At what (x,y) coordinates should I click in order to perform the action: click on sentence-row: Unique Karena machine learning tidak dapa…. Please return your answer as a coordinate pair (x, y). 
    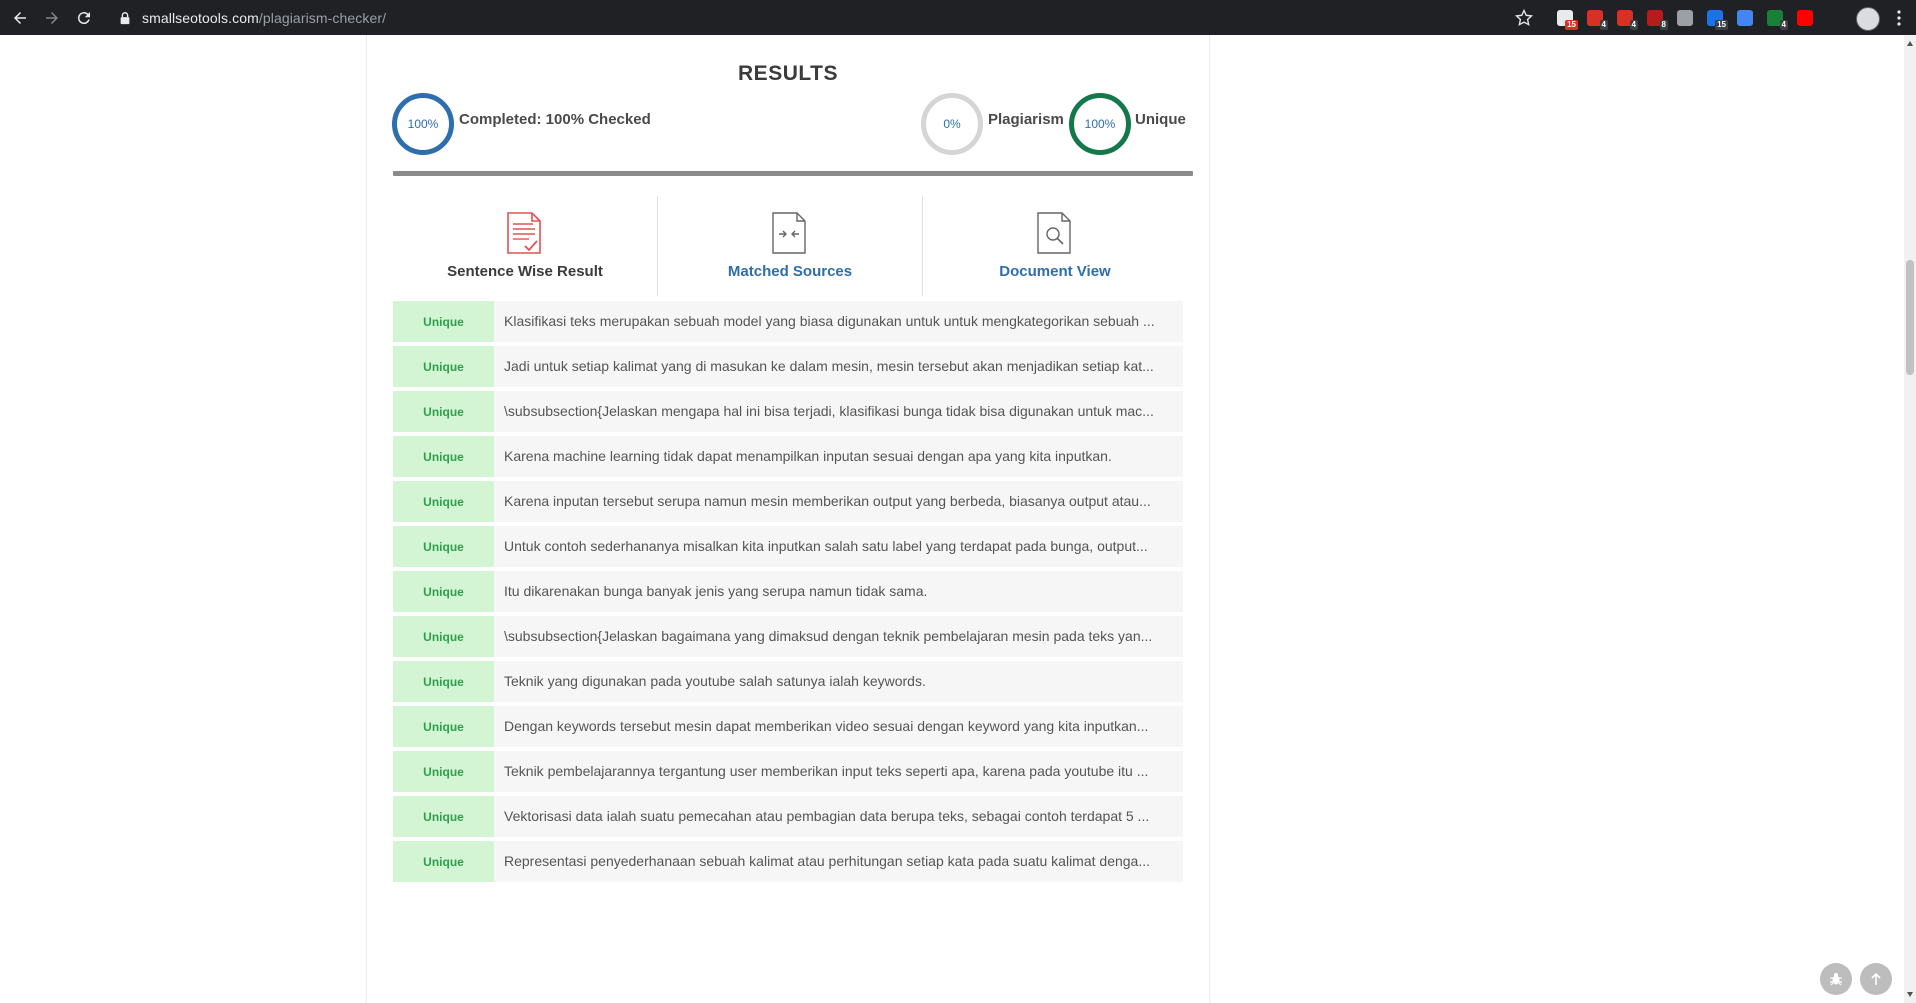
    Looking at the image, I should click on (788, 456).